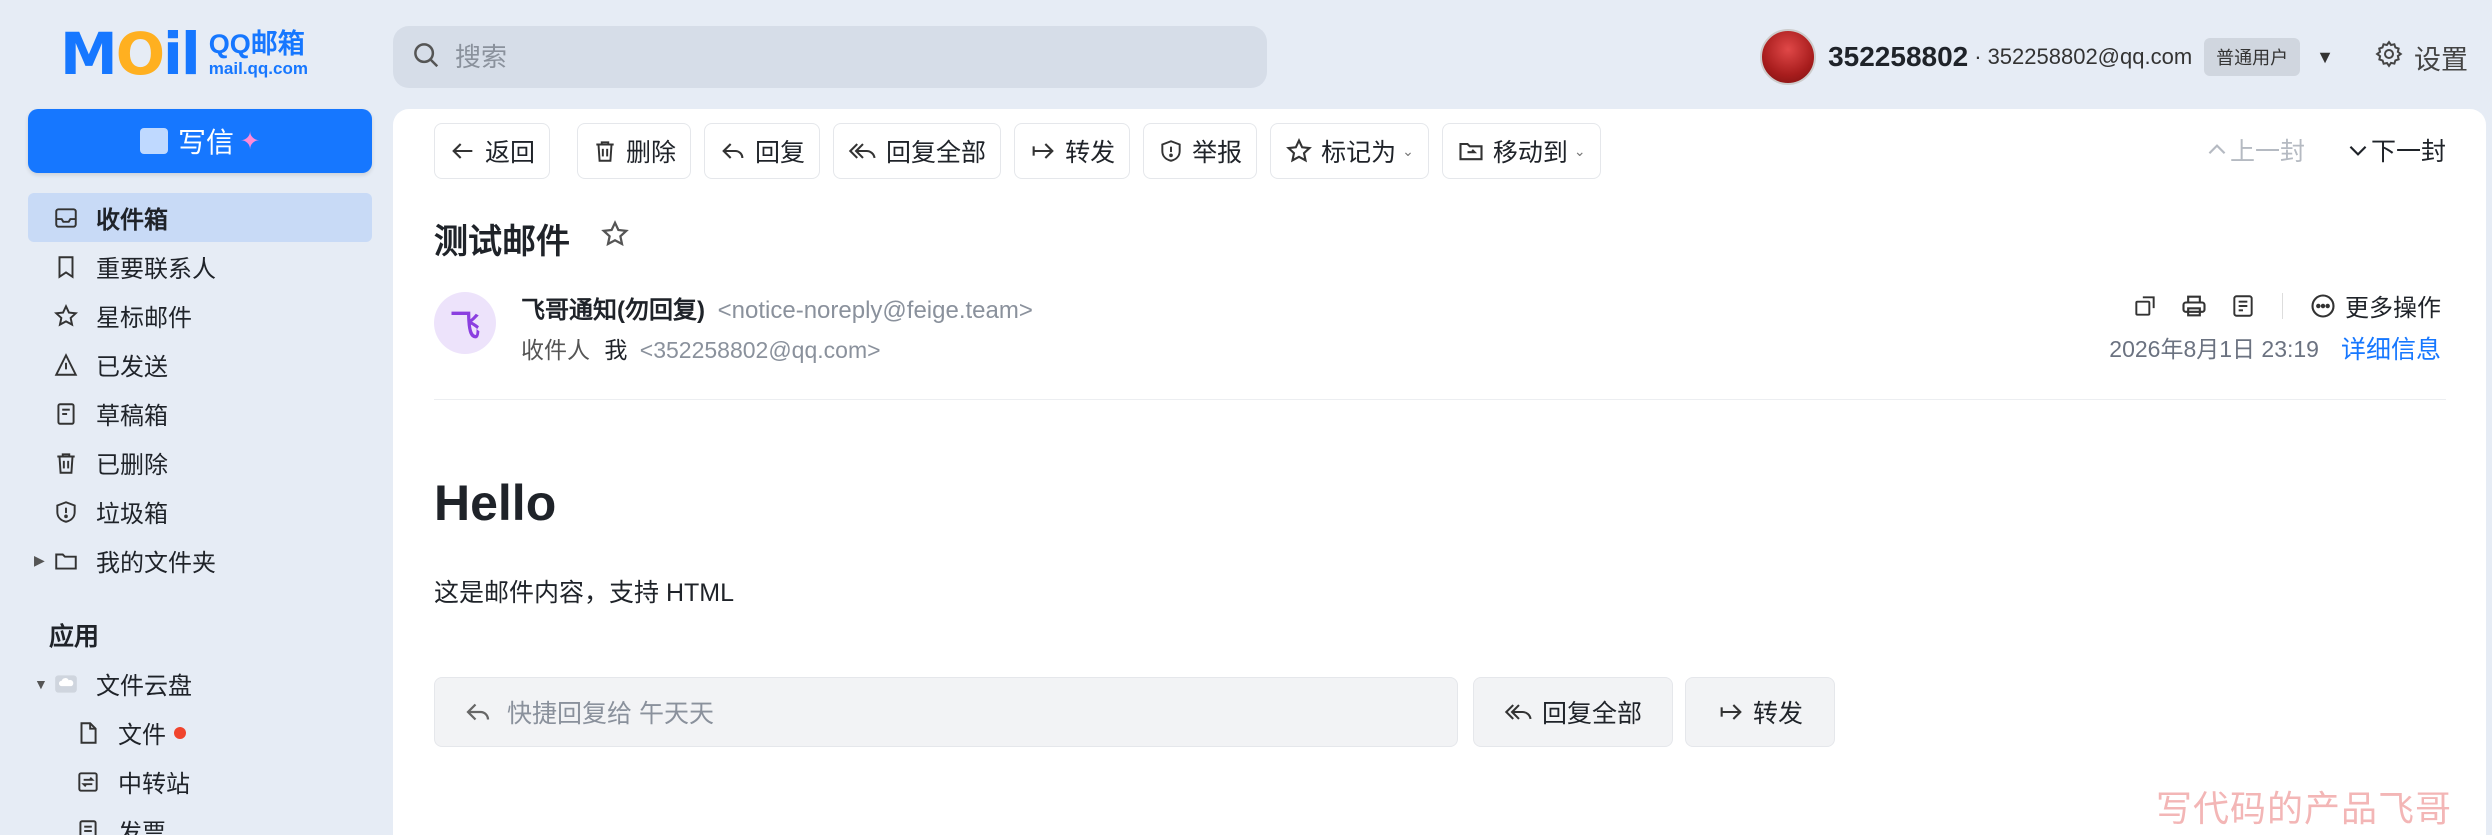  Describe the element at coordinates (1440, 151) in the screenshot. I see `mail-toolbar: 返回 删除 回复 回复全部 转发 举报 标记为 ⌄ 移动到 ⌄ 上一封 下一封` at that location.